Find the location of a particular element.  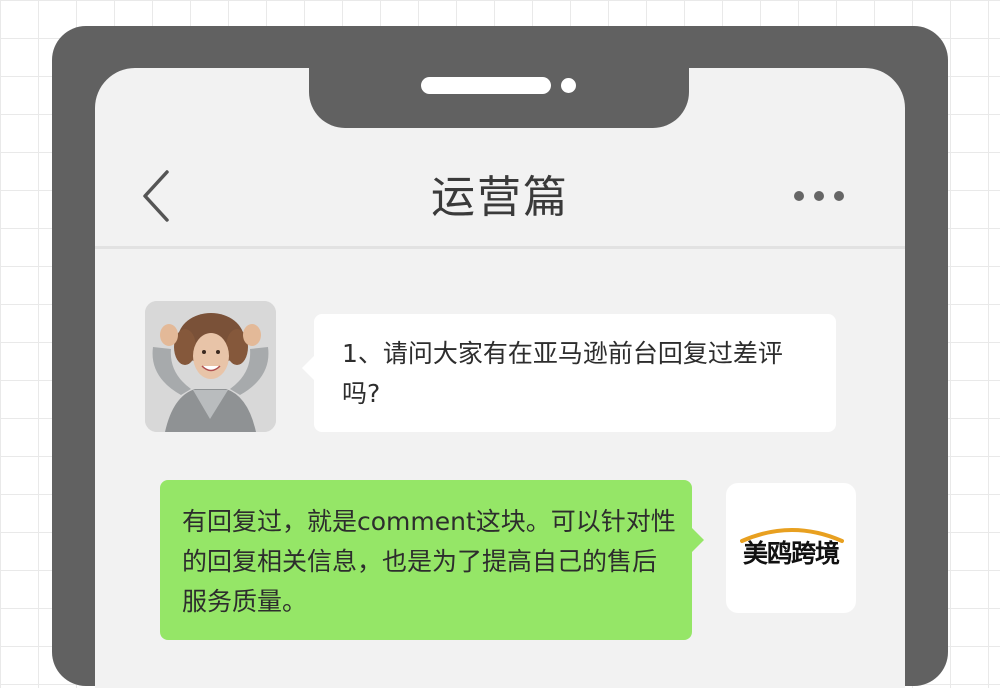

brand-logo-text: 美鸥跨境 is located at coordinates (791, 553).